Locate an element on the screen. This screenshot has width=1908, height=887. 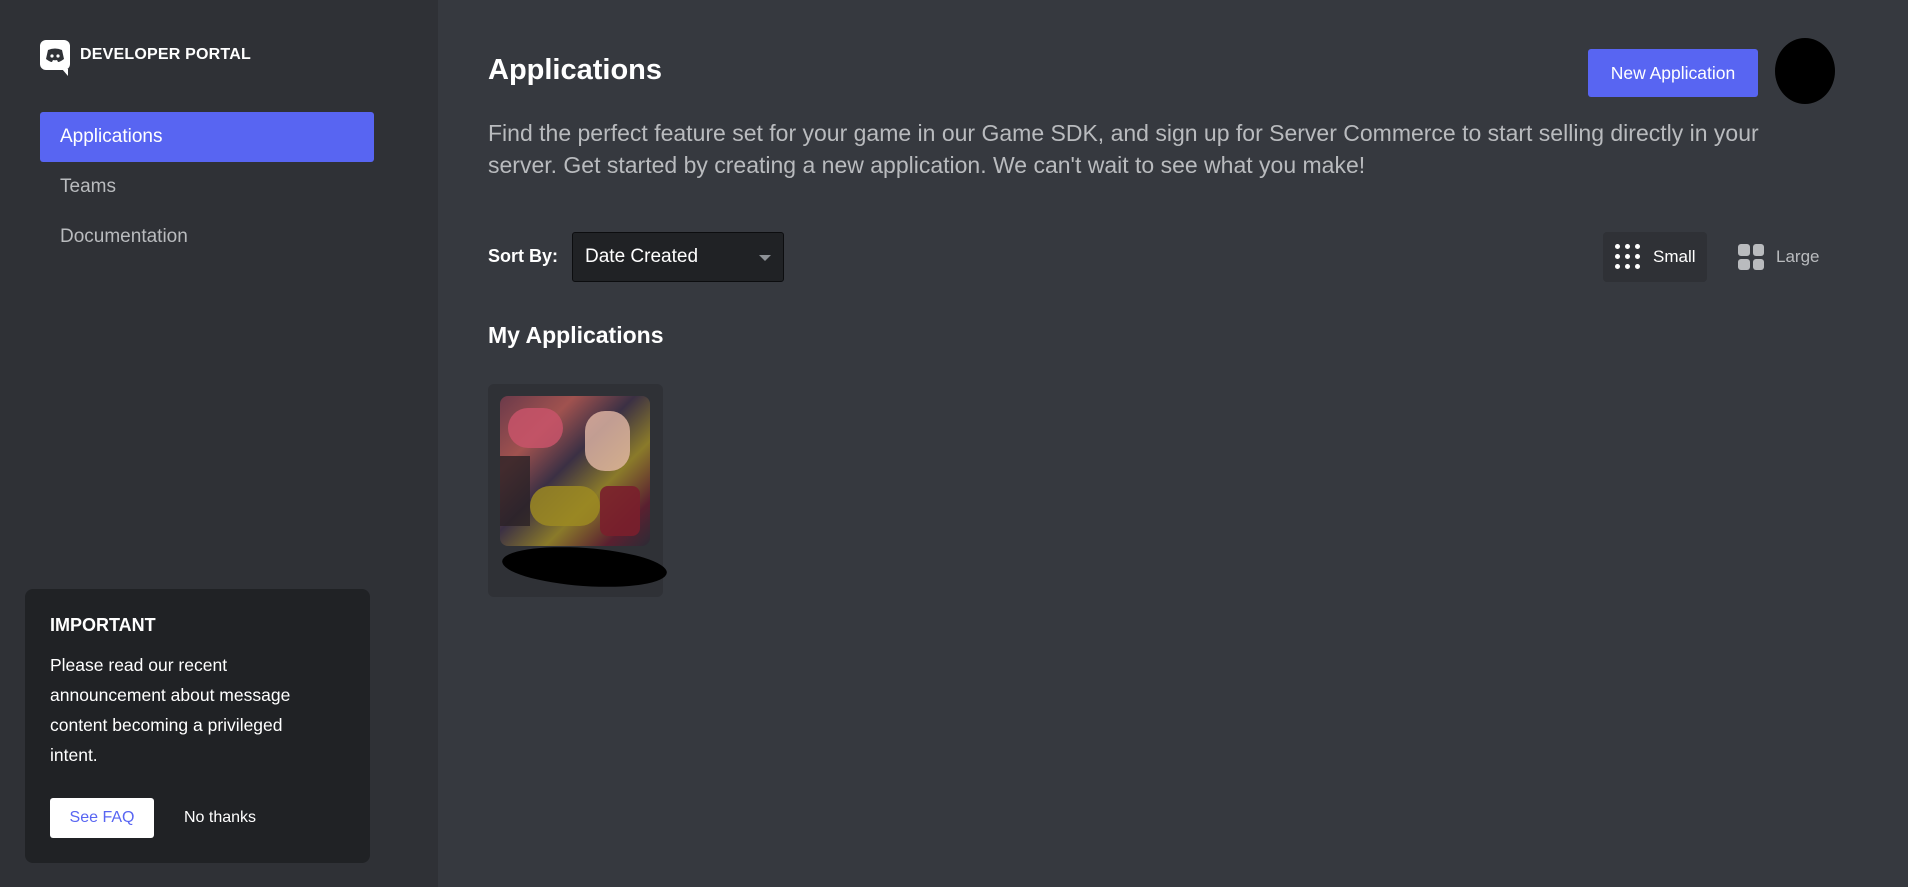
application-card is located at coordinates (578, 490).